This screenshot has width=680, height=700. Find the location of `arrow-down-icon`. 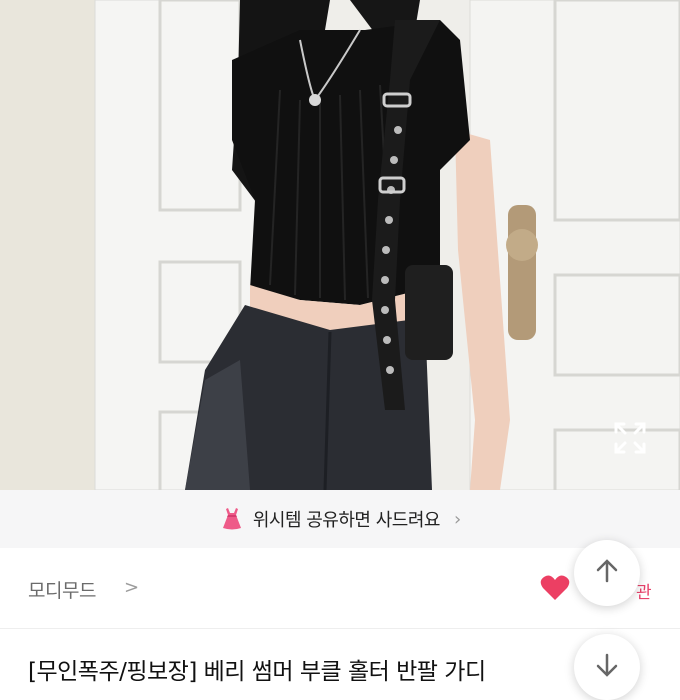

arrow-down-icon is located at coordinates (607, 667).